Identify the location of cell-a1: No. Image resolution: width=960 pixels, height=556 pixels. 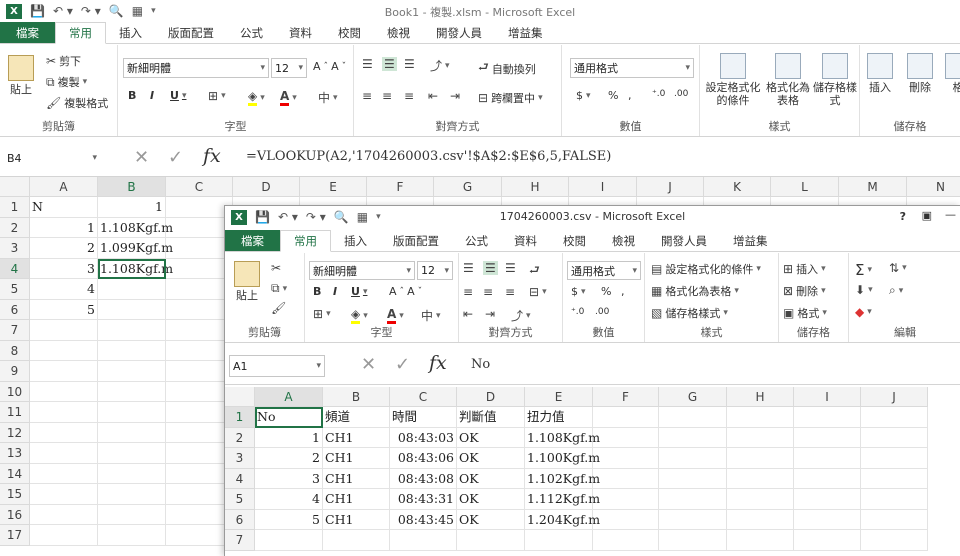
(289, 417).